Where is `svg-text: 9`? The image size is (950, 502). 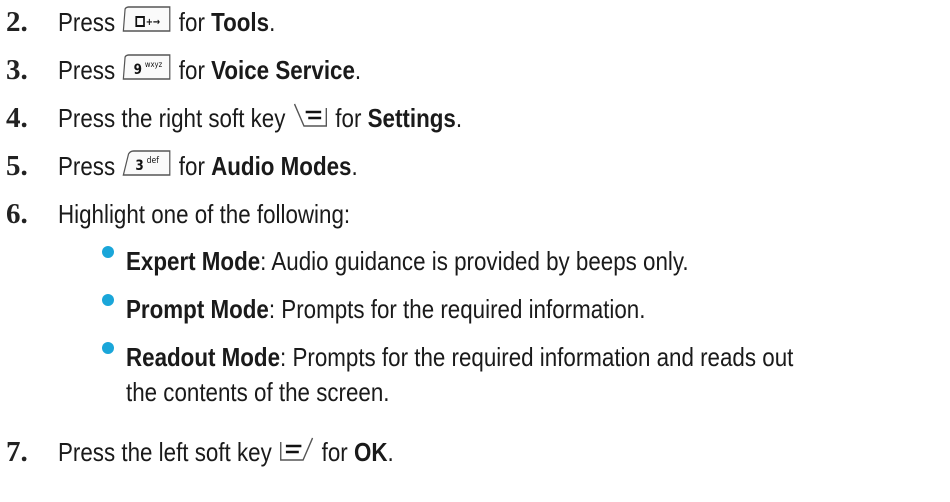
svg-text: 9 is located at coordinates (138, 70).